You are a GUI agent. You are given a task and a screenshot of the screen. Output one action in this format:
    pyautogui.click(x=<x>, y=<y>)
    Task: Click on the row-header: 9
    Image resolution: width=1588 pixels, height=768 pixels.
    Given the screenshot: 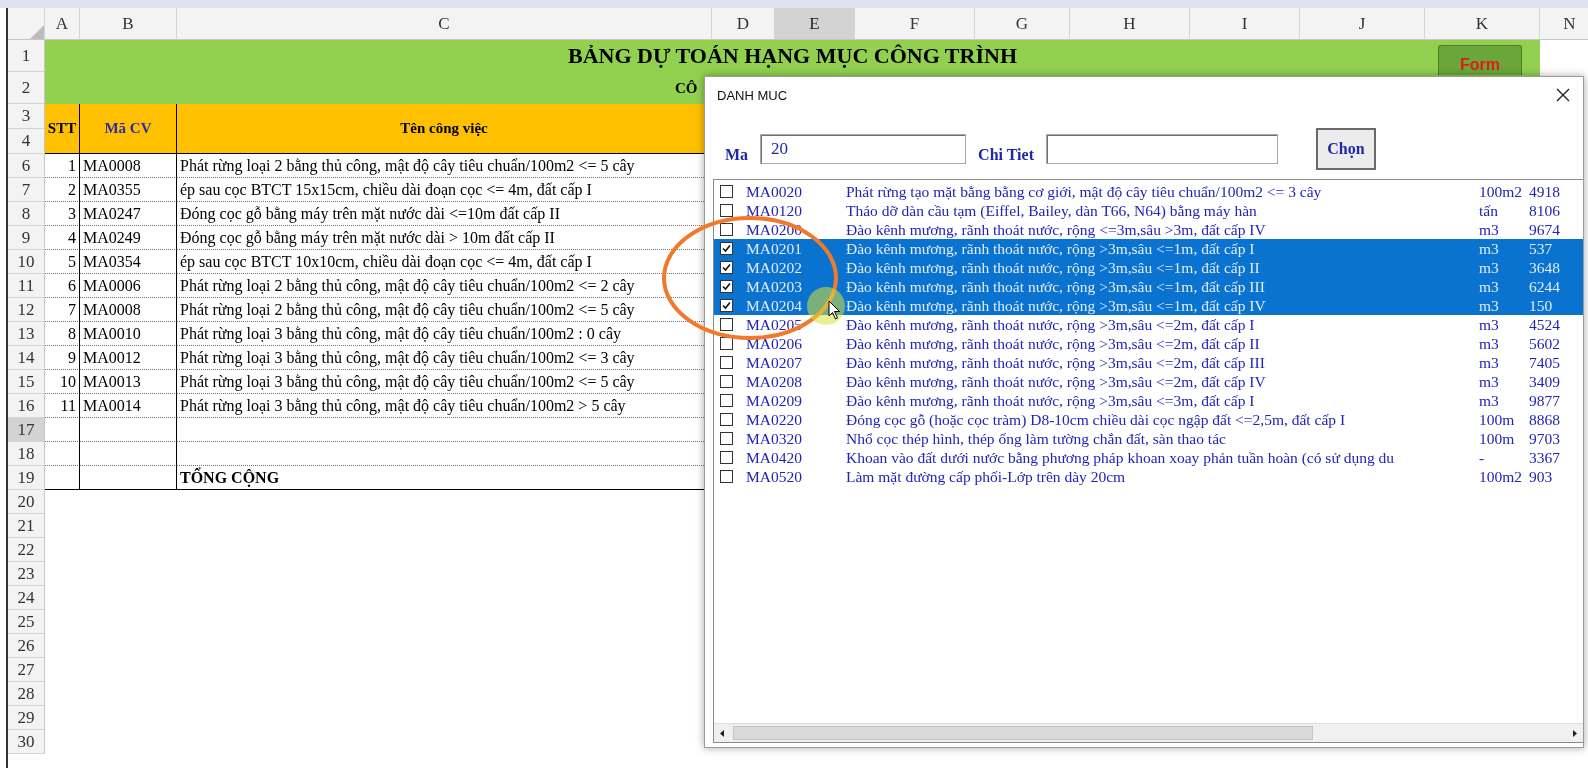 What is the action you would take?
    pyautogui.click(x=26, y=238)
    